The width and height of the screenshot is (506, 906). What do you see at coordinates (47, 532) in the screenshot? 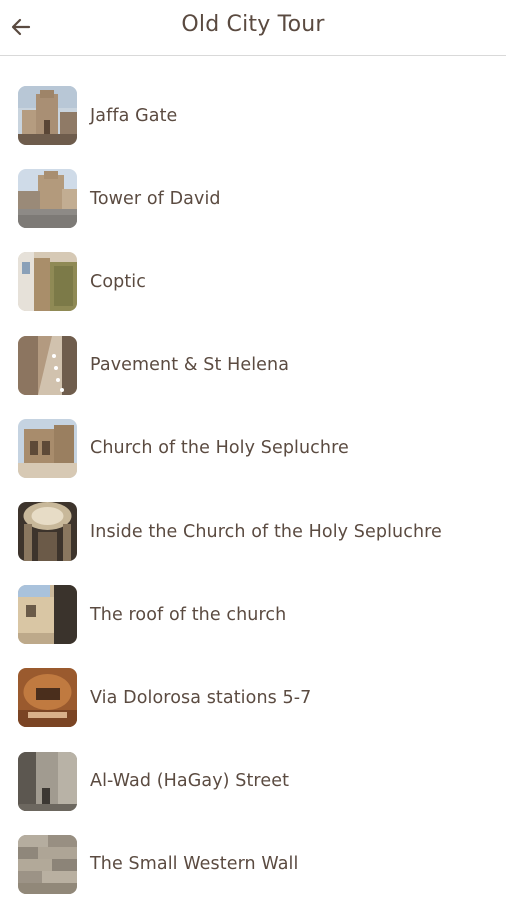
I see `inside-church-thumbnail` at bounding box center [47, 532].